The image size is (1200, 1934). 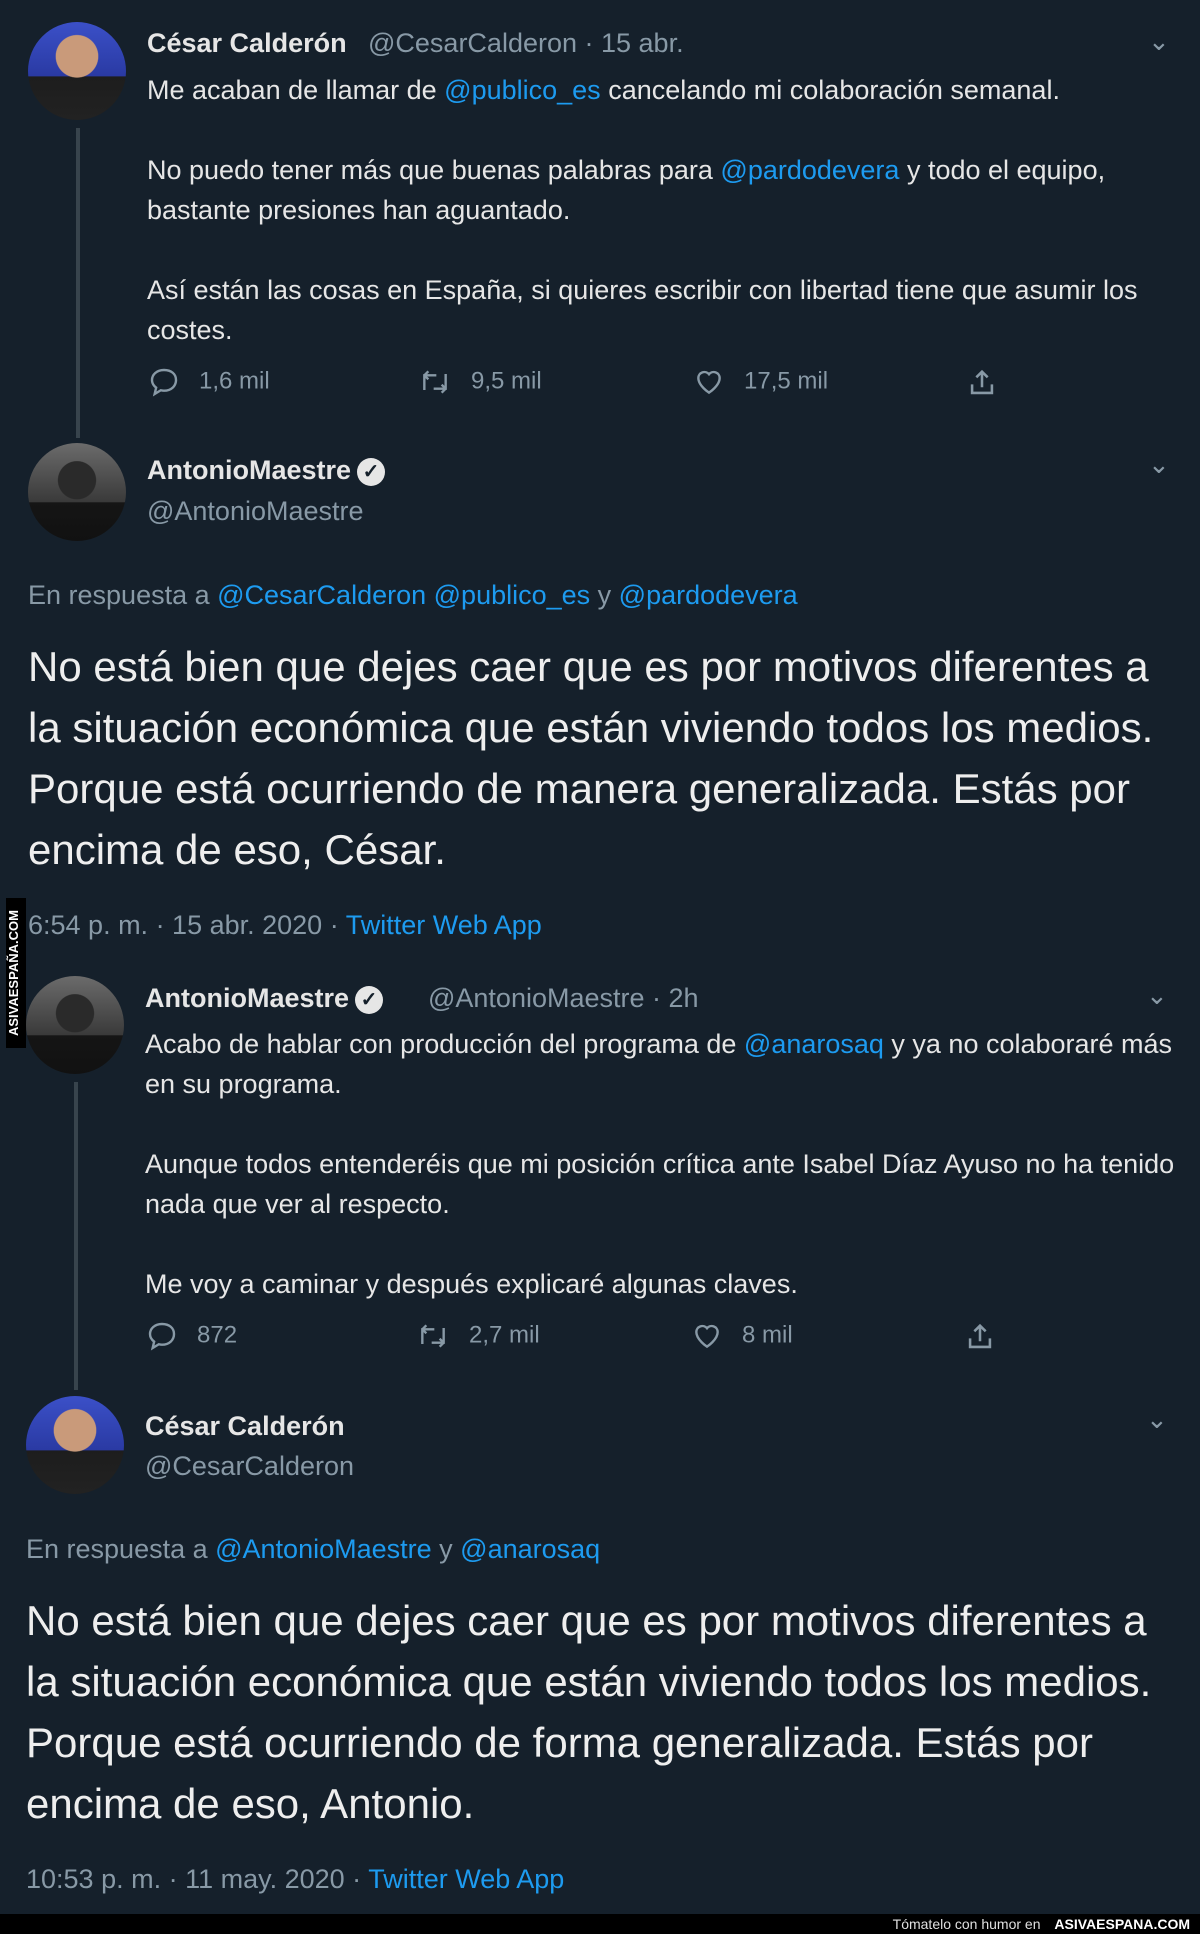 I want to click on footer-watermark: Tómatelo con humor en ASIVAESPANA.COM, so click(x=600, y=1924).